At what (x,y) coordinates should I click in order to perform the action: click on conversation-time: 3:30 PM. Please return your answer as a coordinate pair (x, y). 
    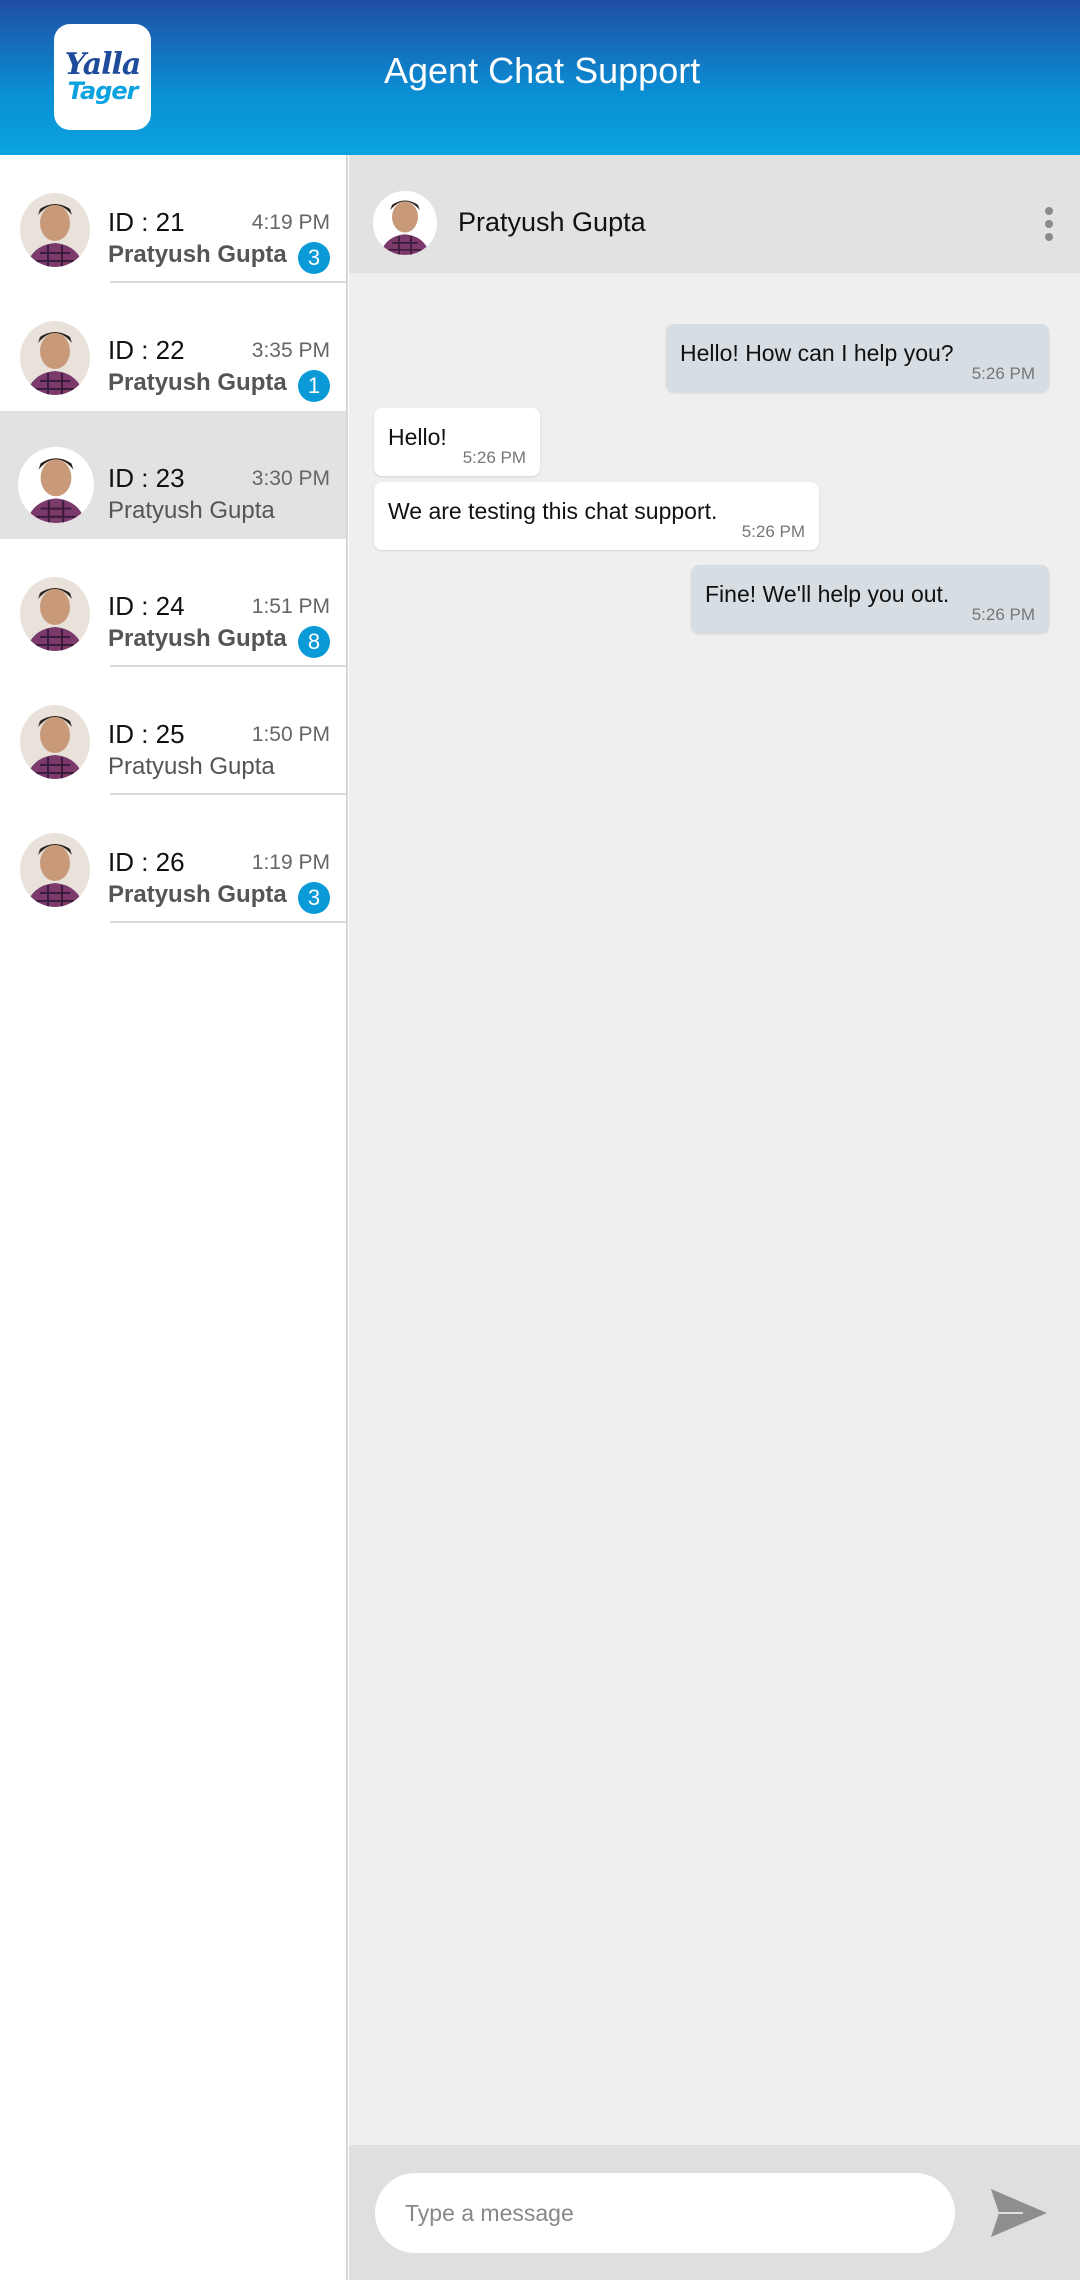
    Looking at the image, I should click on (290, 478).